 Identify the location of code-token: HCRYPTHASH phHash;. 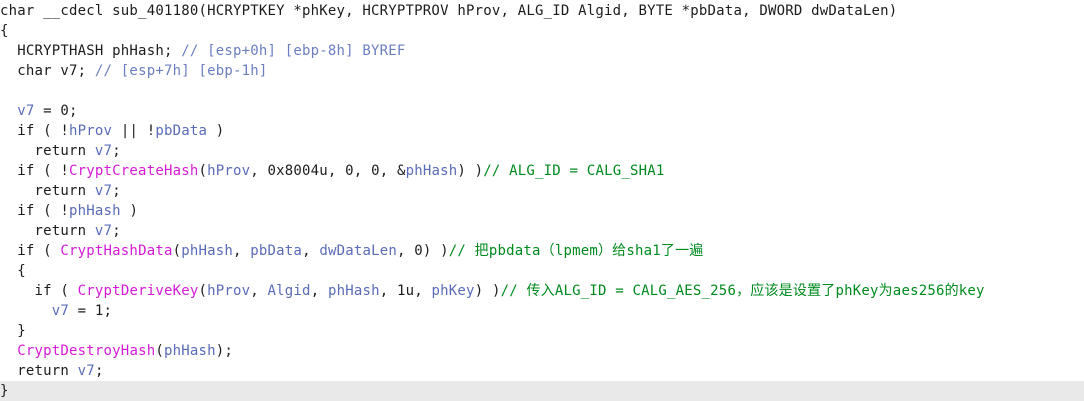
(91, 51).